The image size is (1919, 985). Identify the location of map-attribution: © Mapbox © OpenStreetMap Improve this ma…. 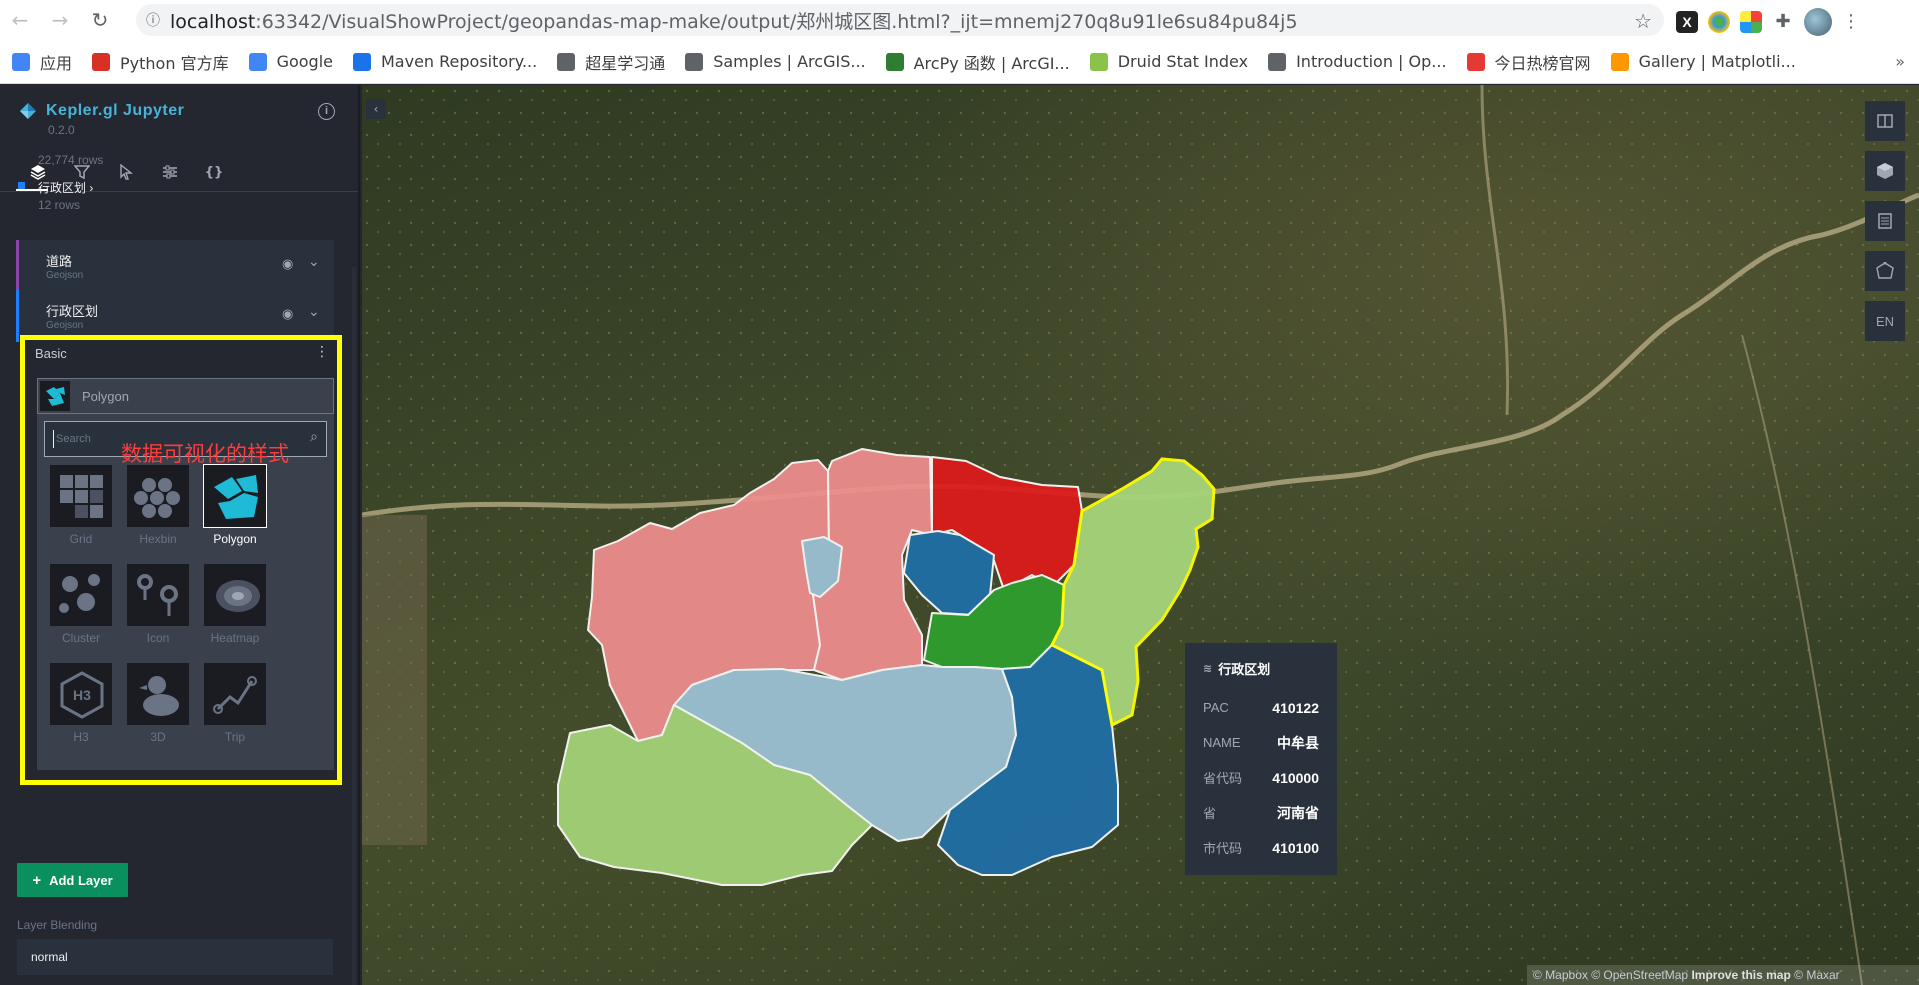
(1723, 975).